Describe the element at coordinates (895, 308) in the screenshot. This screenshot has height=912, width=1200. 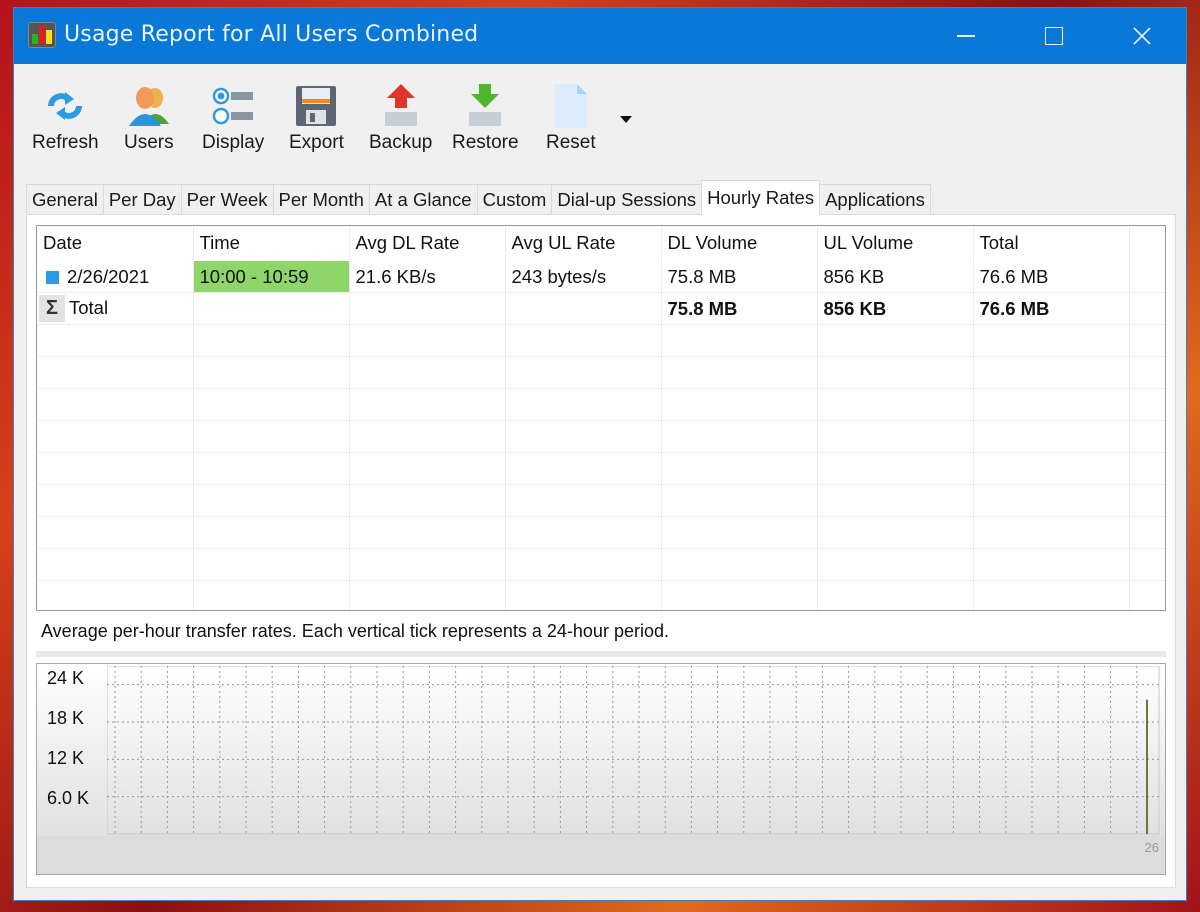
I see `total-ul-volume: 856 KB` at that location.